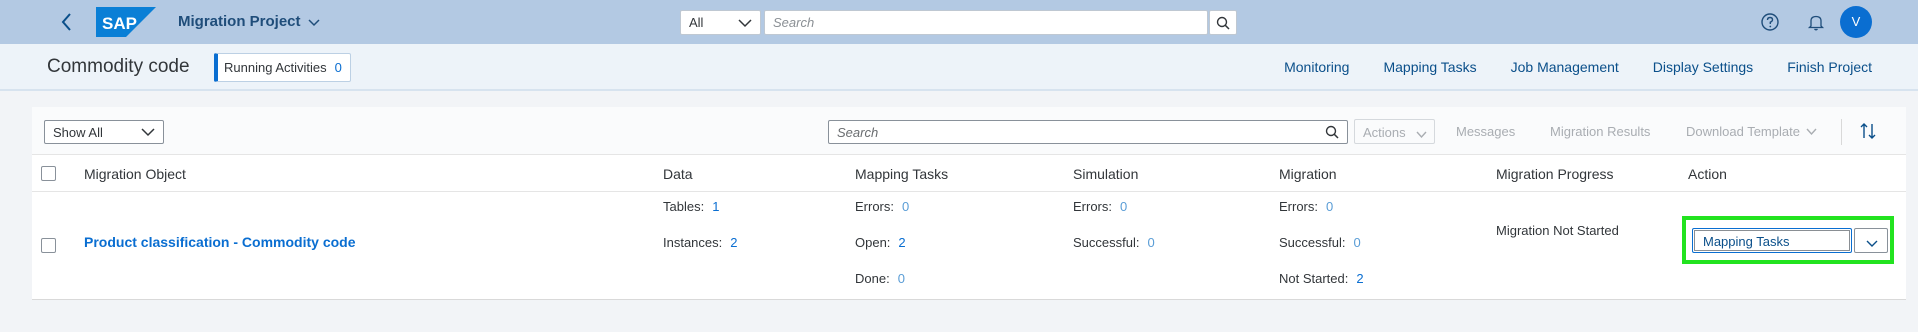 This screenshot has height=332, width=1918. What do you see at coordinates (873, 242) in the screenshot?
I see `mapping-open-label: Open:` at bounding box center [873, 242].